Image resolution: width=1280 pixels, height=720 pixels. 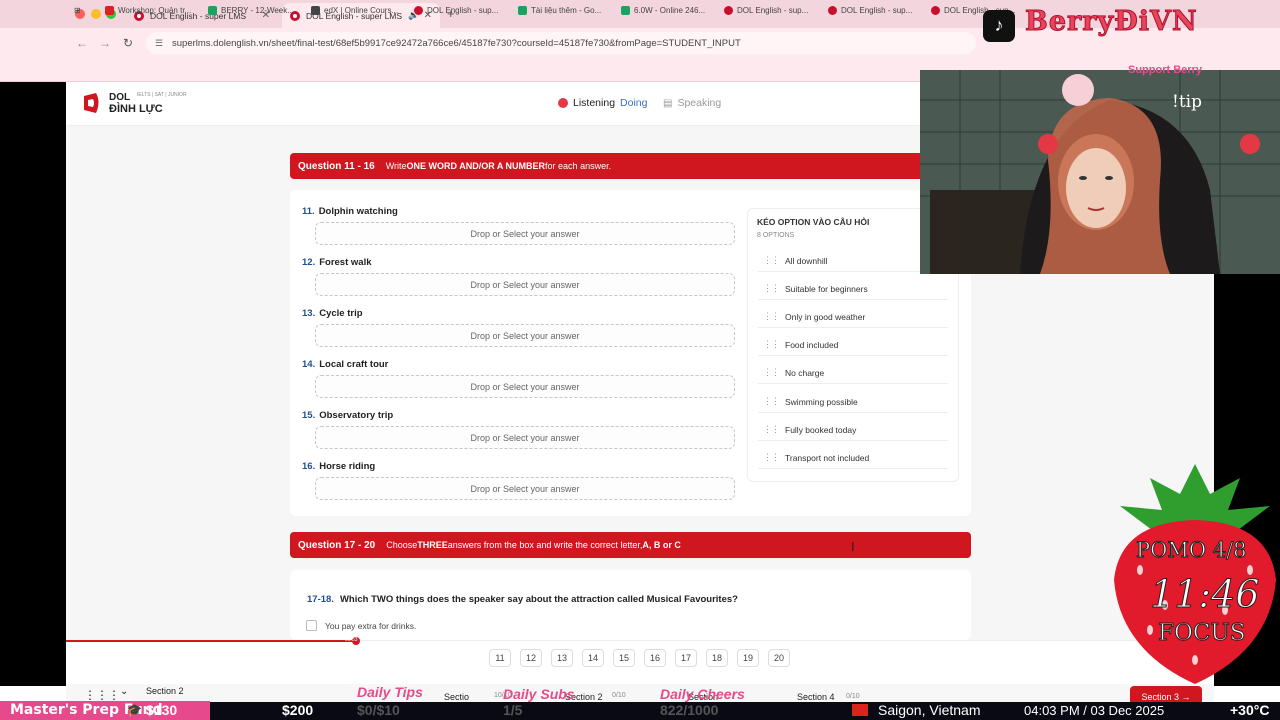 What do you see at coordinates (860, 710) in the screenshot?
I see `vietnam-flag-icon` at bounding box center [860, 710].